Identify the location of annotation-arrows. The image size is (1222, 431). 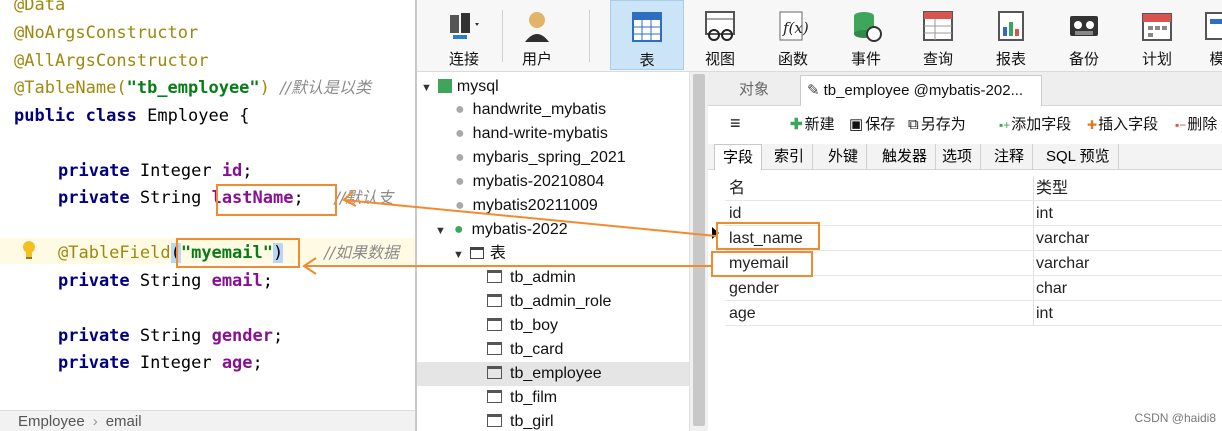
(509, 232).